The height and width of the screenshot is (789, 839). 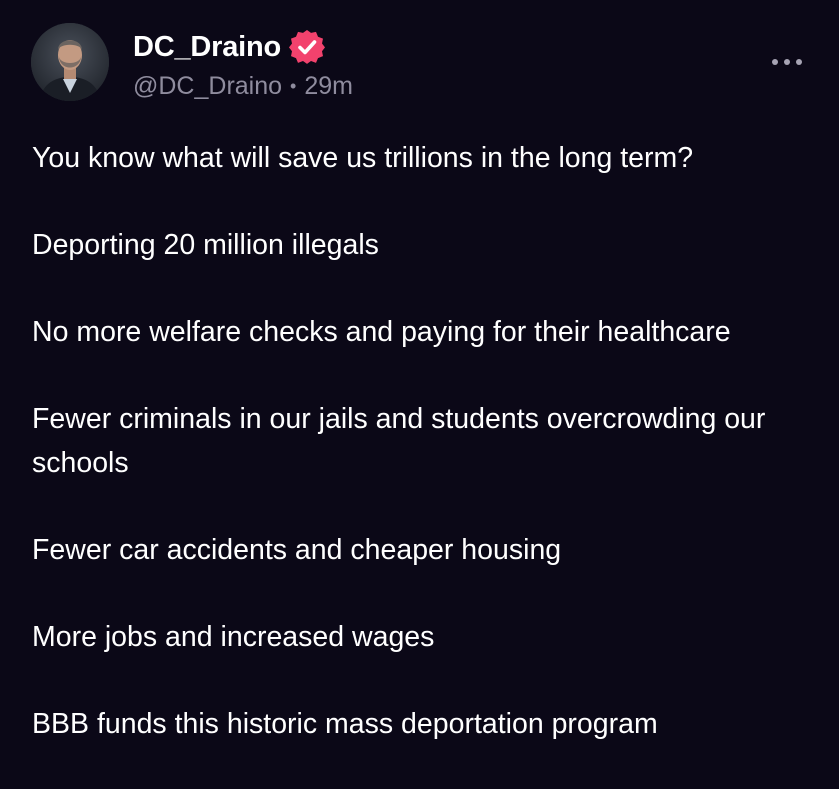 I want to click on author-meta-row: @DC_Draino • 29m, so click(x=243, y=86).